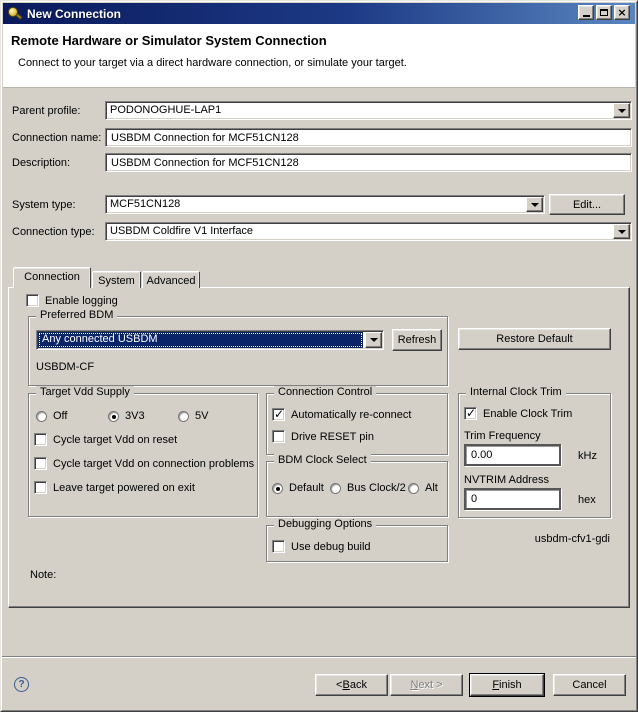 Image resolution: width=638 pixels, height=712 pixels. I want to click on connection-name-input: USBDM Connection for MCF51CN128, so click(368, 137).